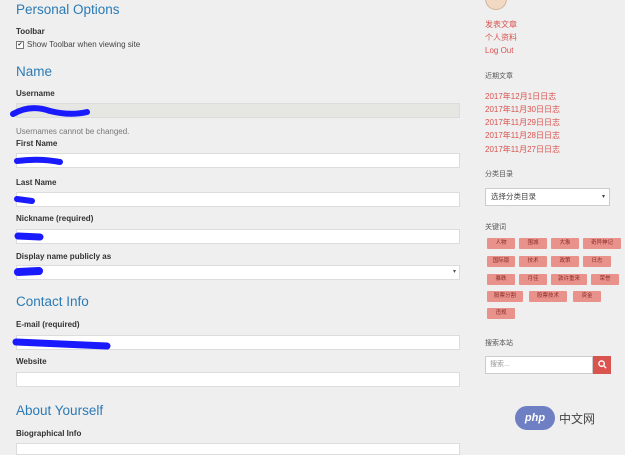 This screenshot has width=625, height=455. I want to click on recent-post-link: 2017年11月27日日志, so click(522, 149).